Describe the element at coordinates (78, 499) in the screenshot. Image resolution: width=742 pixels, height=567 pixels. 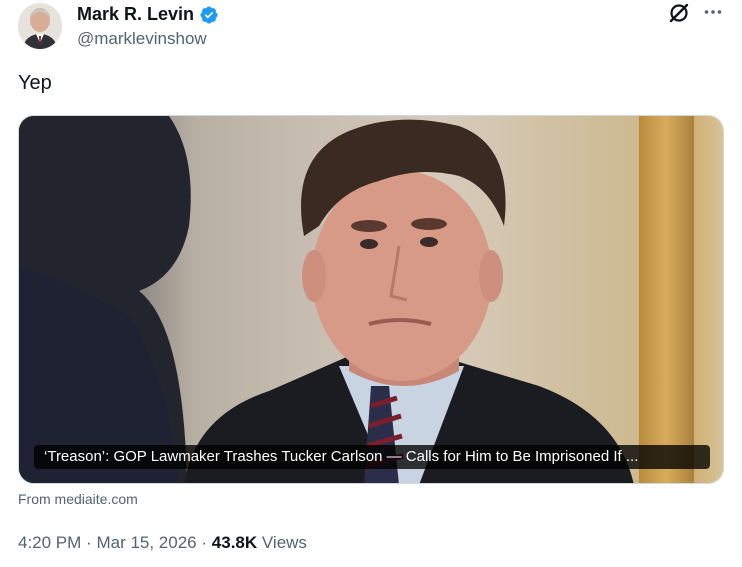
I see `card-source: From mediaite.com` at that location.